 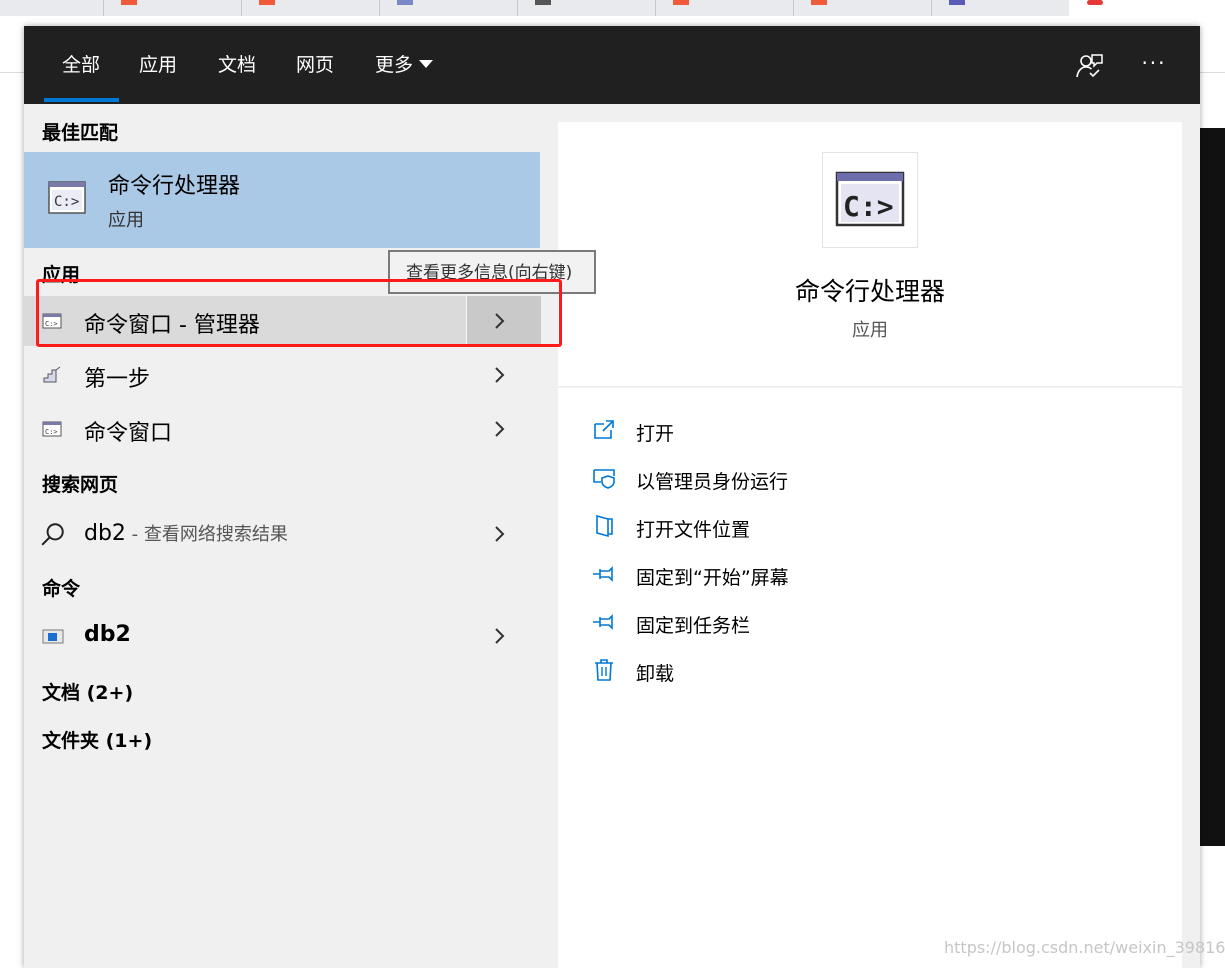 What do you see at coordinates (128, 433) in the screenshot?
I see `app-result-label: 命令窗口` at bounding box center [128, 433].